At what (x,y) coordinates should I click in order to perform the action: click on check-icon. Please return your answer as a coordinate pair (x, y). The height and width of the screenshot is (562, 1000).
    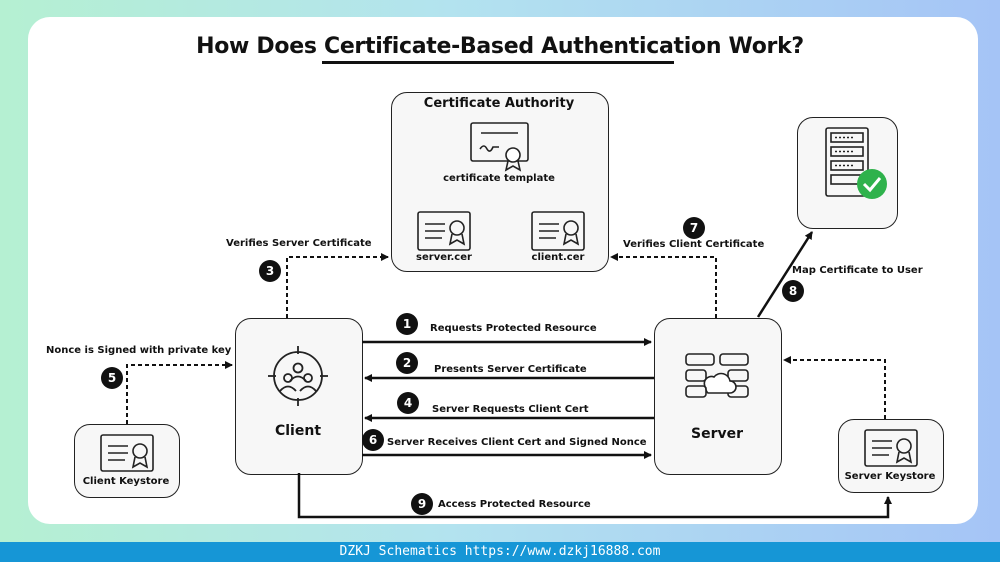
    Looking at the image, I should click on (872, 184).